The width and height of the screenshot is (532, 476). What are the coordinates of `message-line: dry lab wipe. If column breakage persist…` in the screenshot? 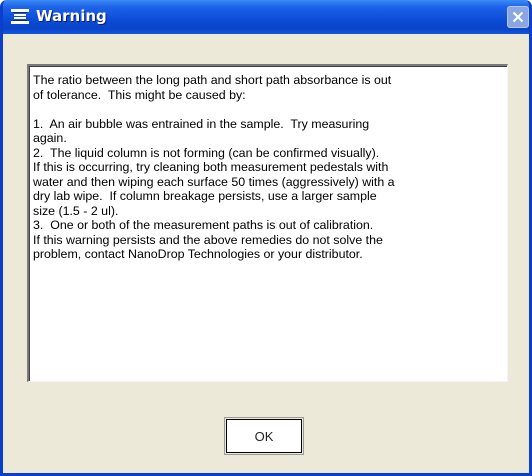 It's located at (205, 196).